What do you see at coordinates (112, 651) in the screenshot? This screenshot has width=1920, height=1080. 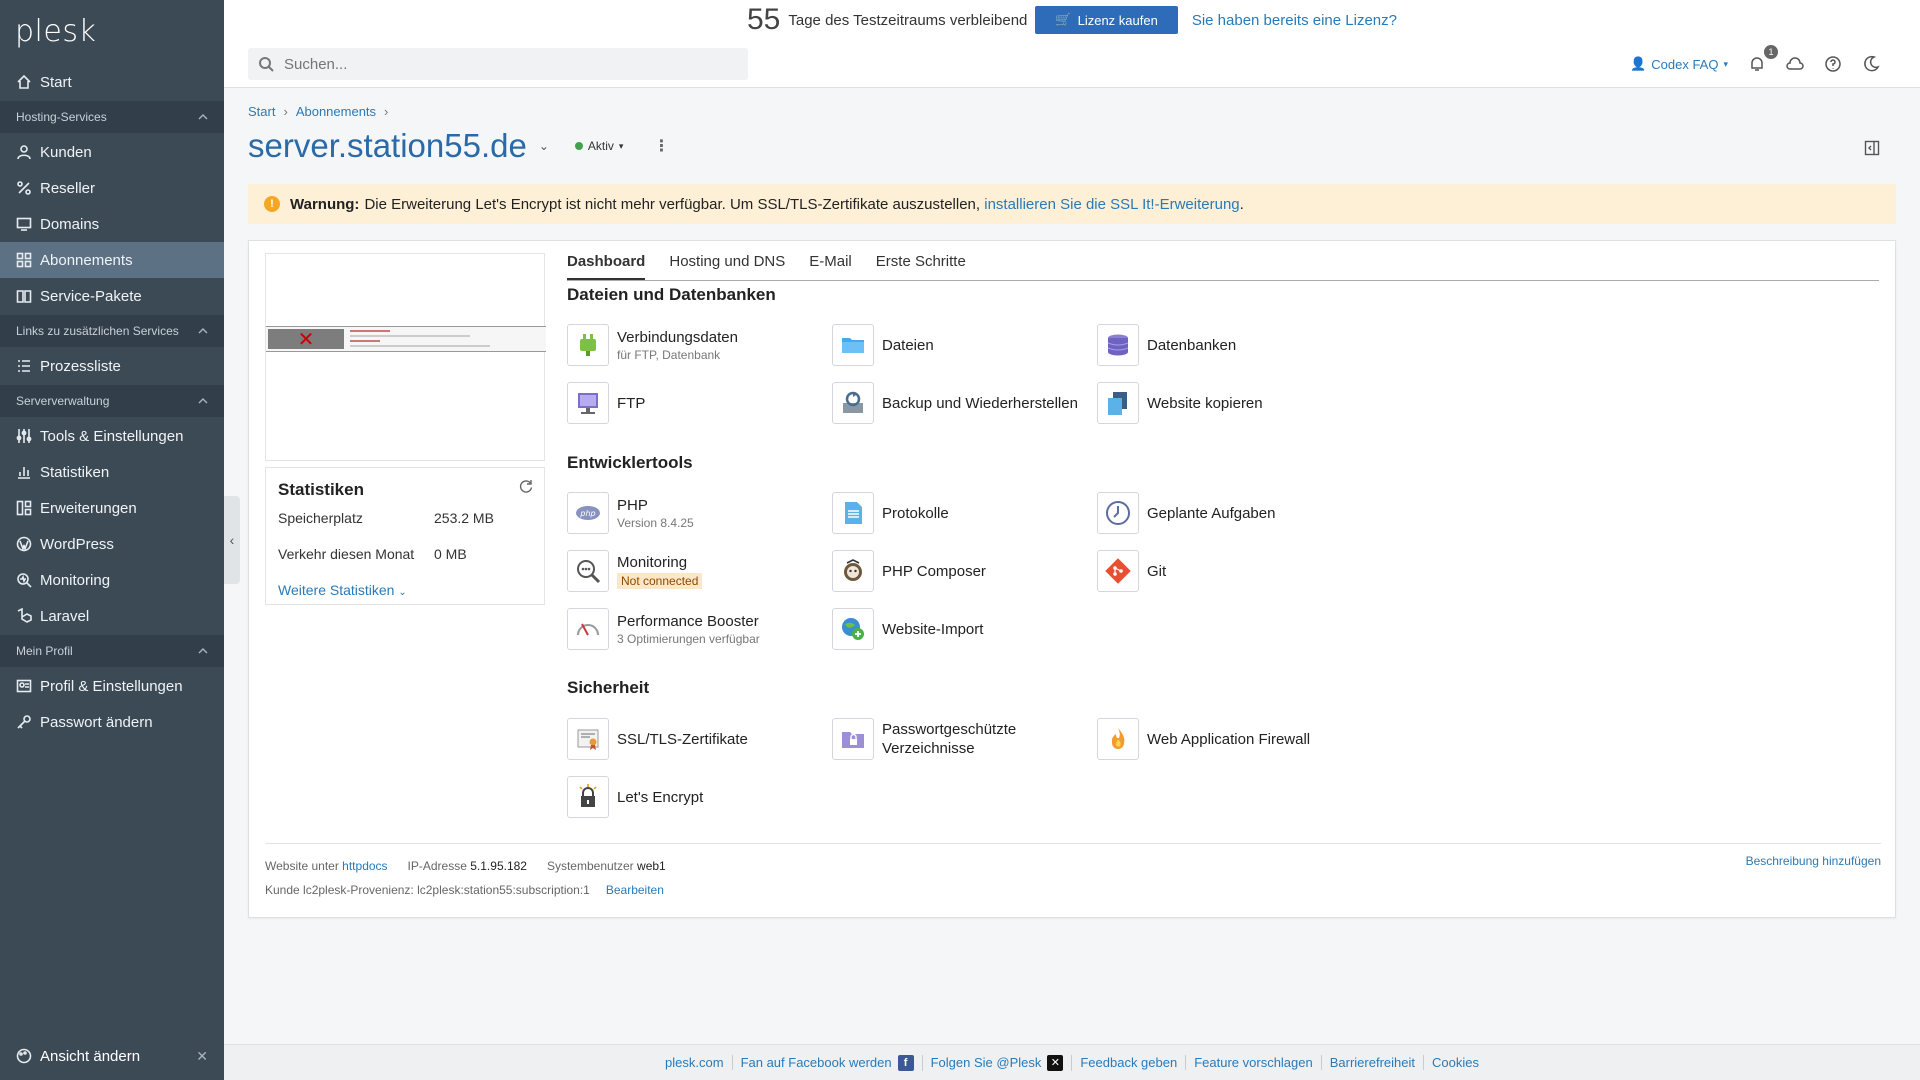 I see `nav-group-profil: Mein Profil` at bounding box center [112, 651].